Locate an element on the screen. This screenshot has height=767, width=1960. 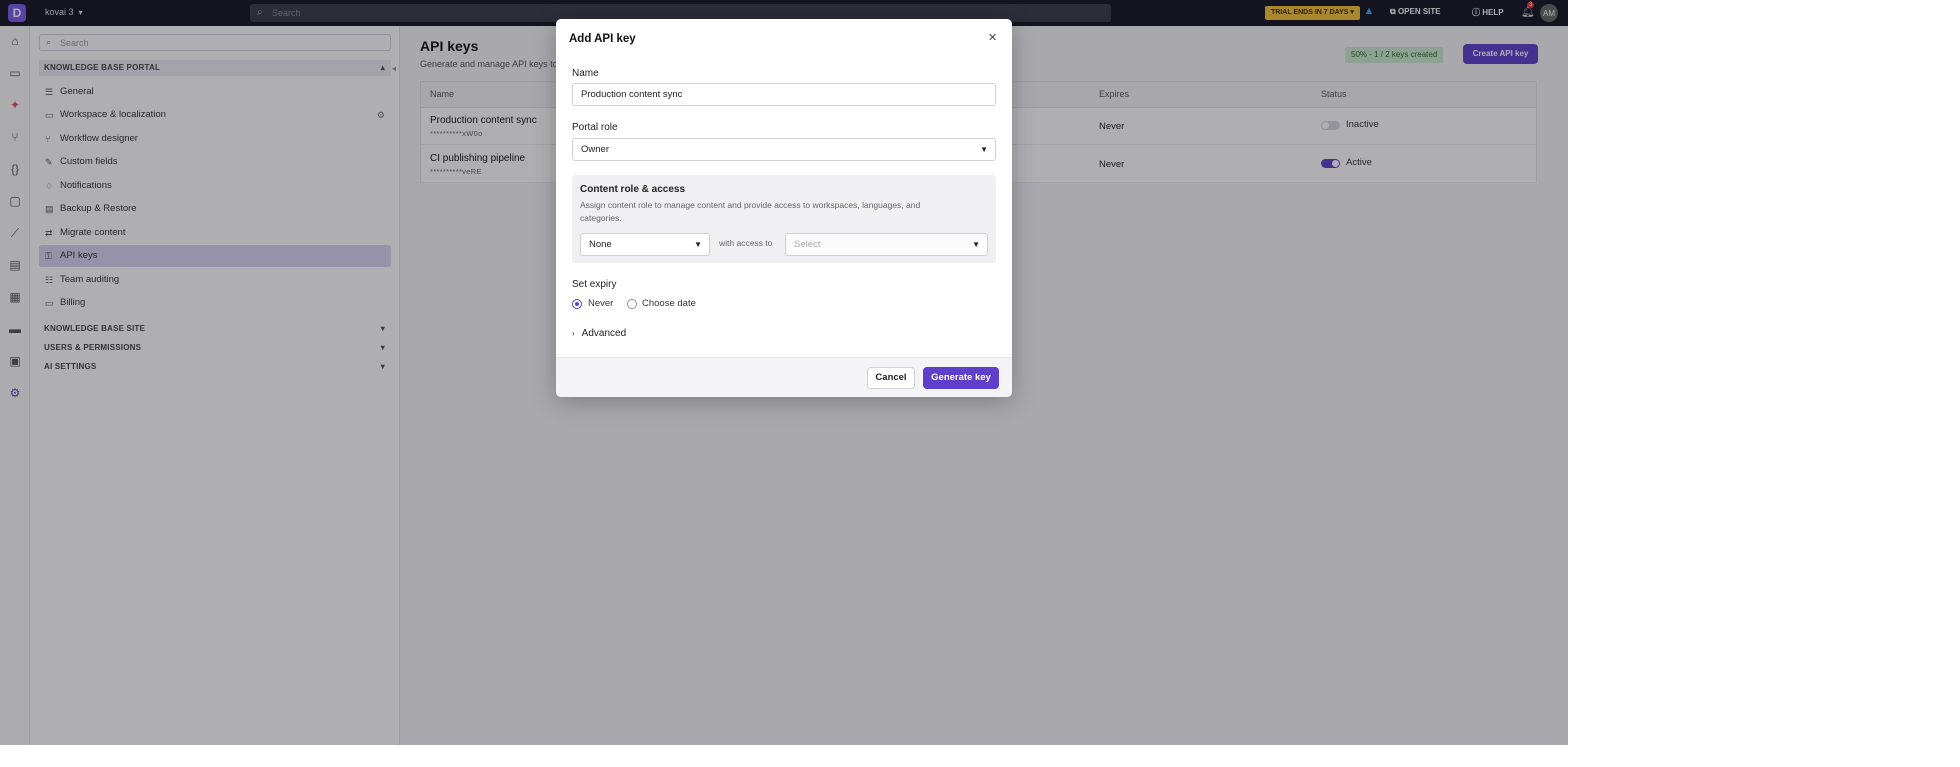
generate-key-button: Generate key is located at coordinates (961, 378).